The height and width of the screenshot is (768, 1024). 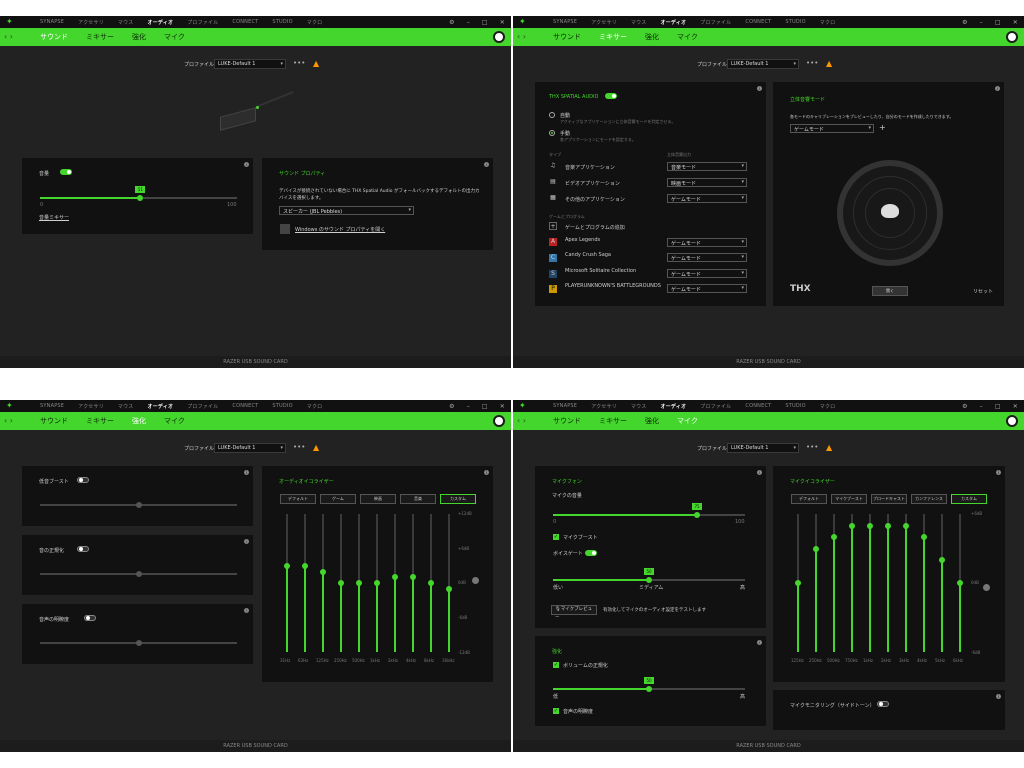 I want to click on volume-mixer-link: 音量ミキサー, so click(x=54, y=217).